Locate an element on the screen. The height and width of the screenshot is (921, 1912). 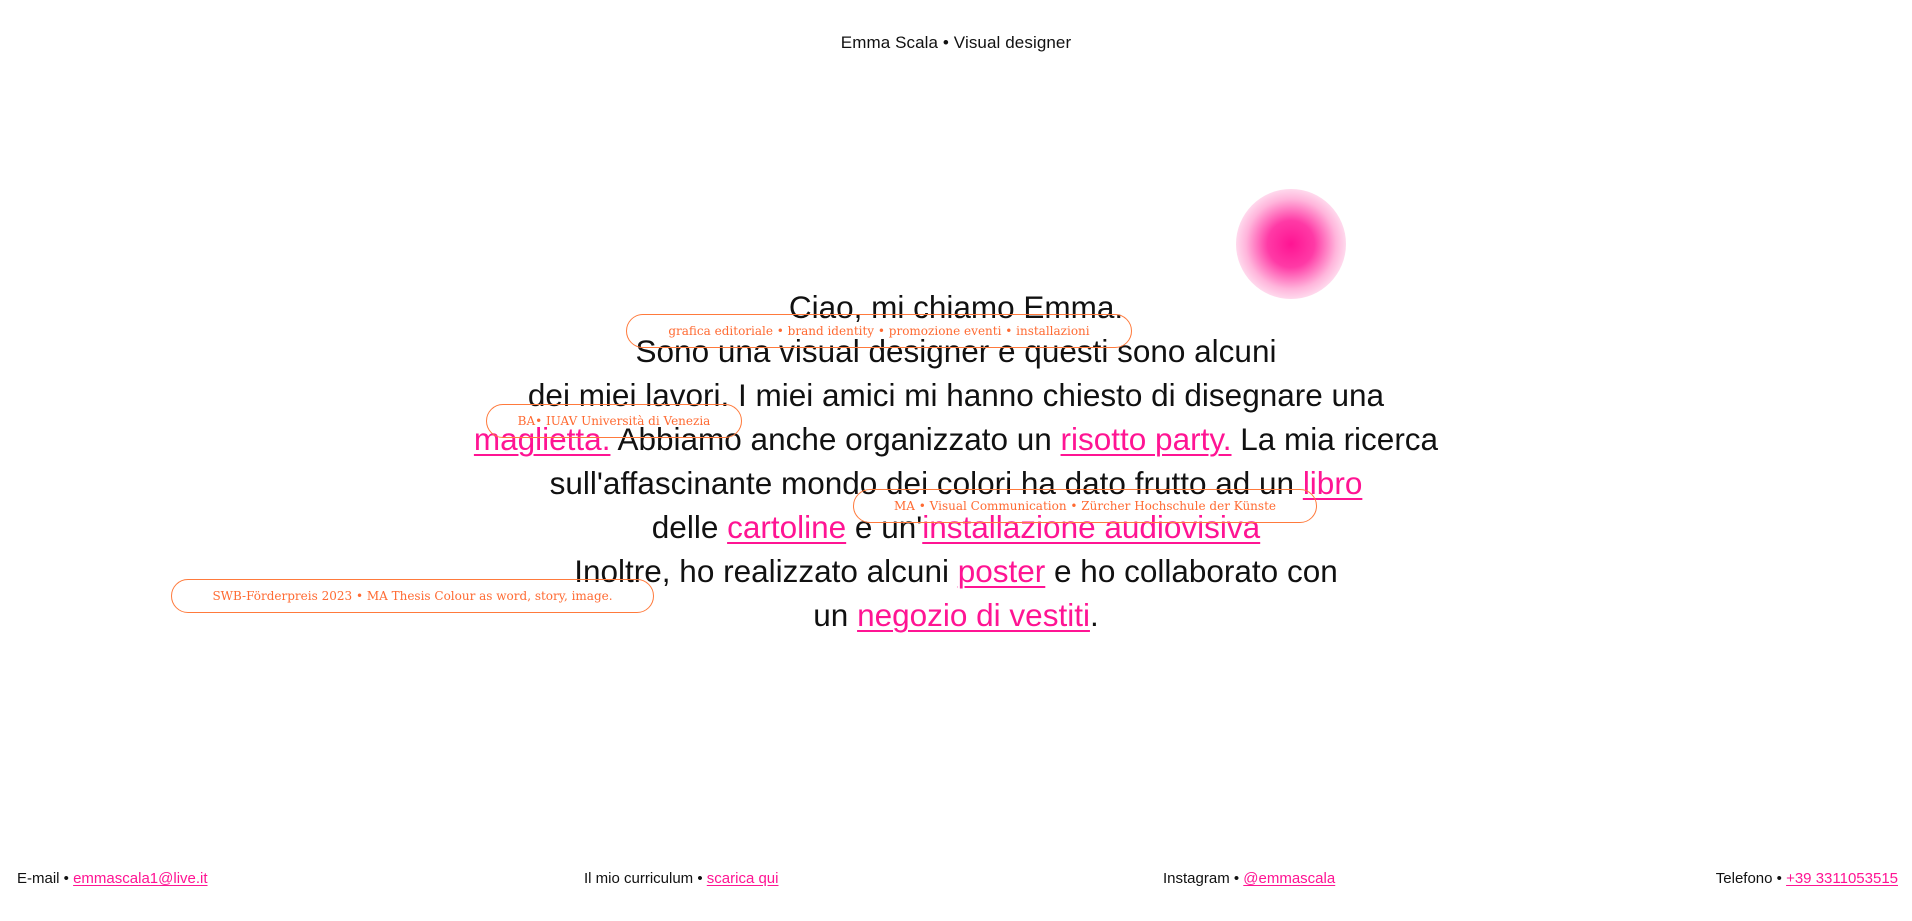
instagram-link: @emmascala is located at coordinates (1289, 878).